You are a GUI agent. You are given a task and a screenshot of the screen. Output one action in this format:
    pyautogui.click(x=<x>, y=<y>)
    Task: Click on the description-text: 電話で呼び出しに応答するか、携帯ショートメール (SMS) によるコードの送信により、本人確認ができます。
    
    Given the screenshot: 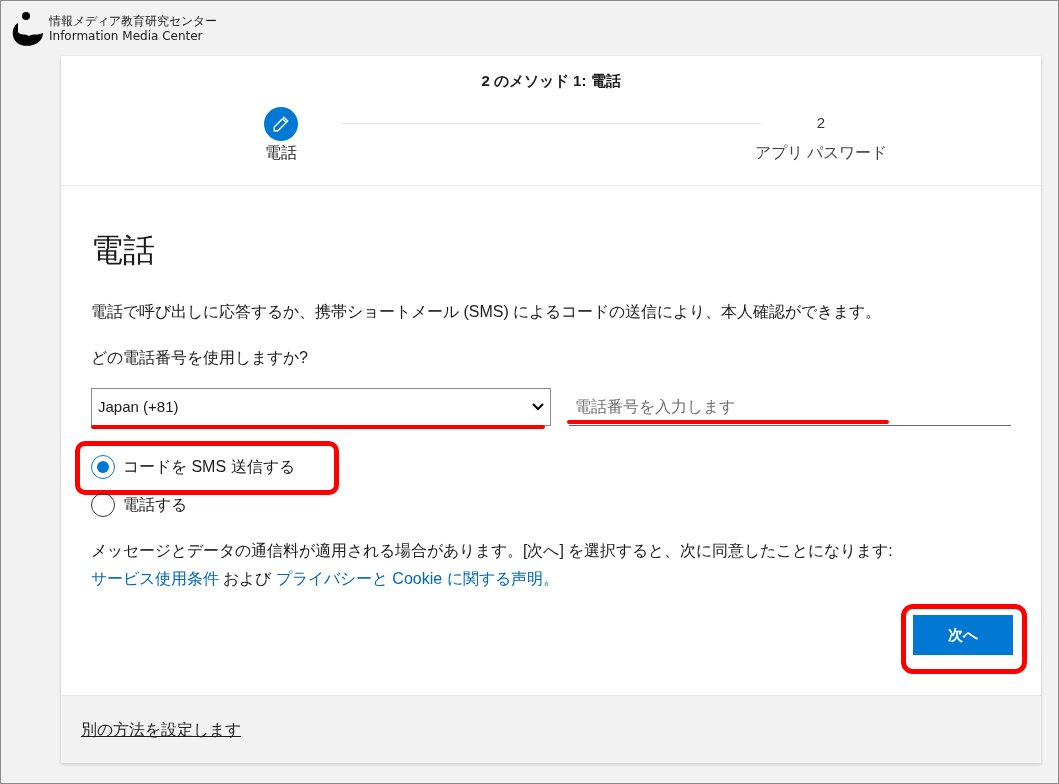 What is the action you would take?
    pyautogui.click(x=487, y=312)
    